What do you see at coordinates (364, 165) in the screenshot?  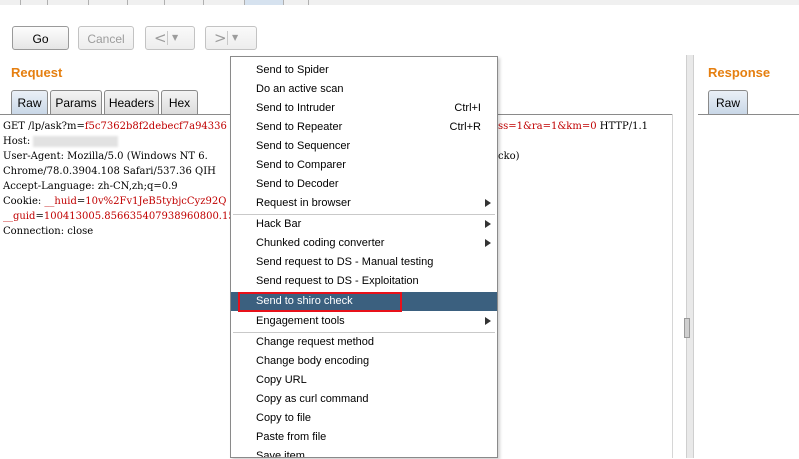 I see `menu-item-send-to-comparer: Send to Comparer` at bounding box center [364, 165].